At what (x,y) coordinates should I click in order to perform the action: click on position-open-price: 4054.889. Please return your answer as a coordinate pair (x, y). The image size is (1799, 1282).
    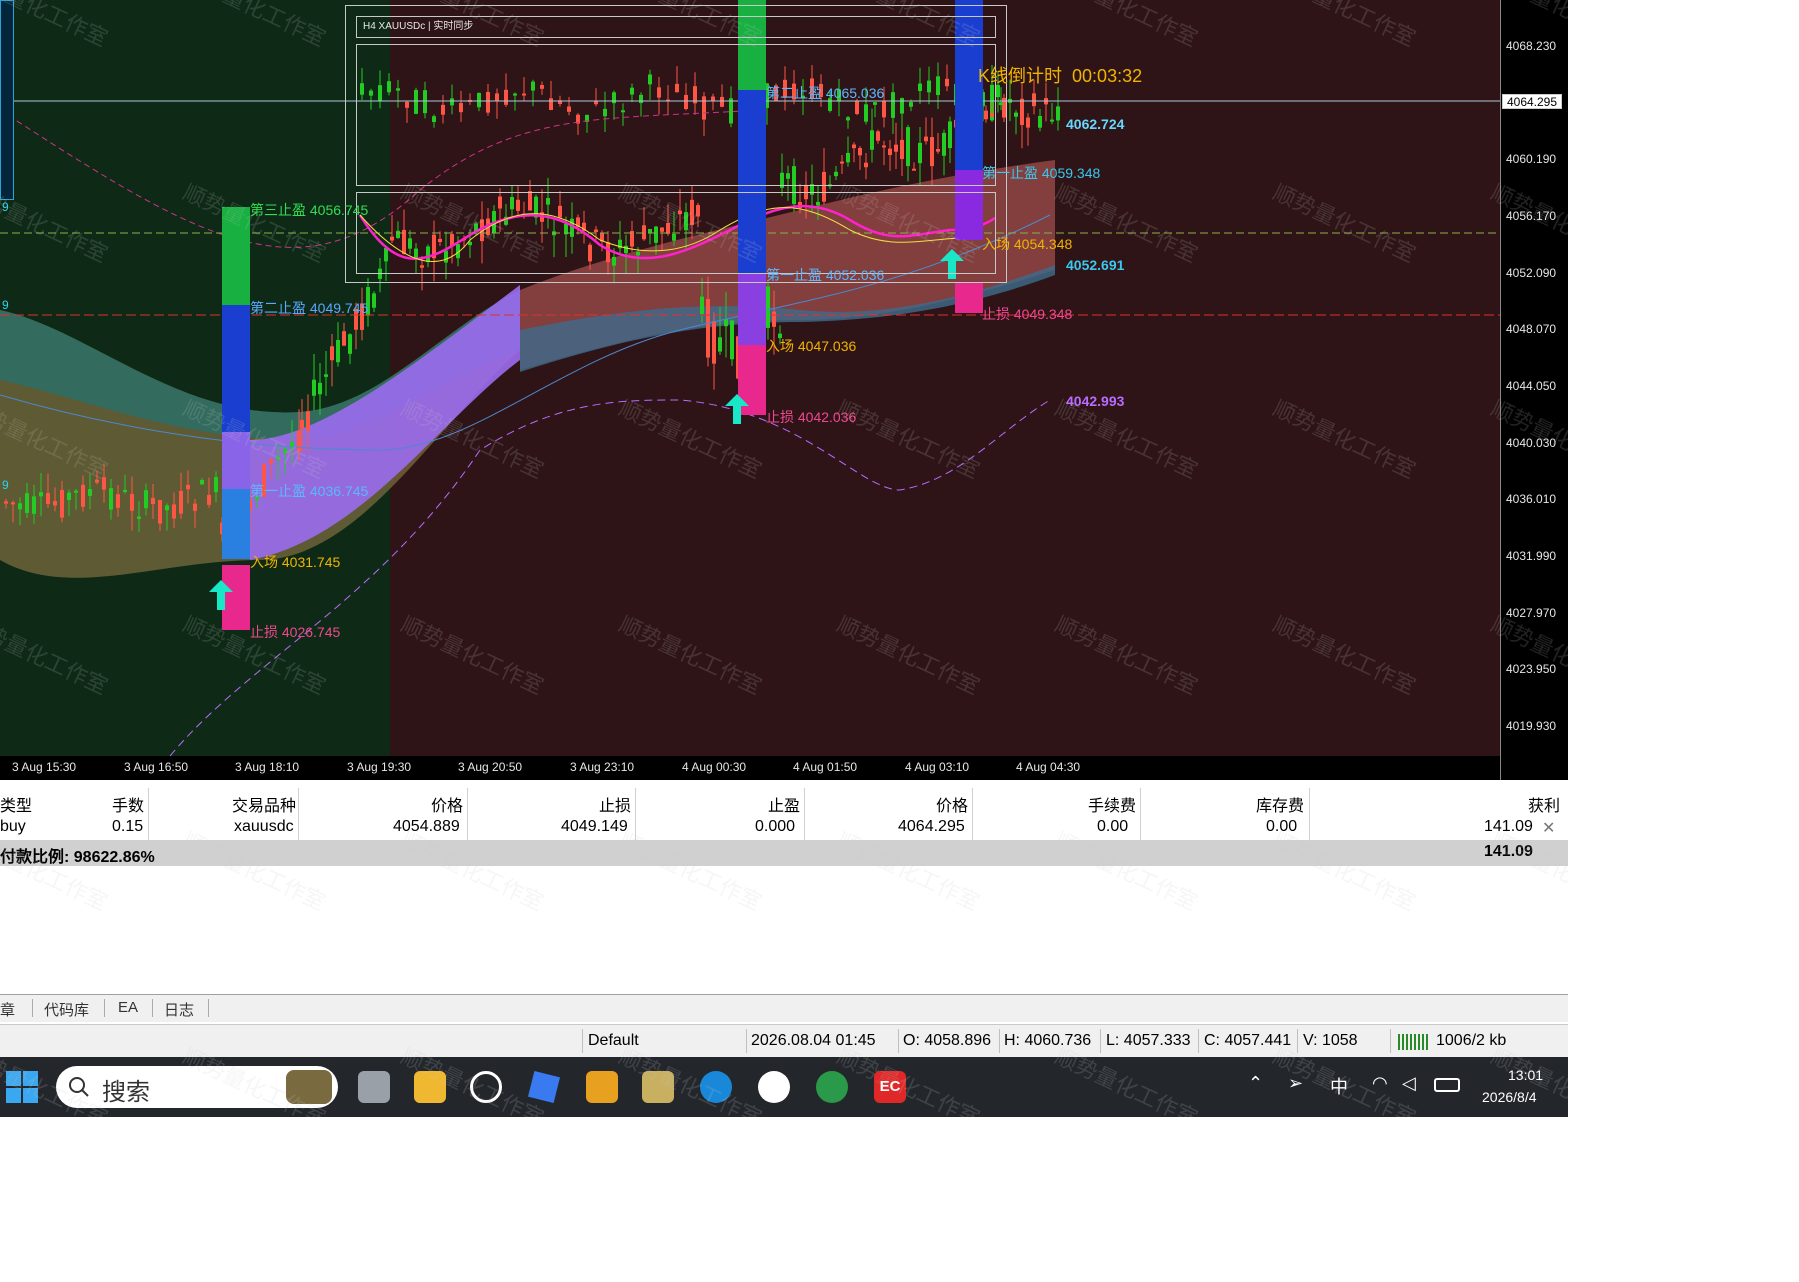
    Looking at the image, I should click on (426, 827).